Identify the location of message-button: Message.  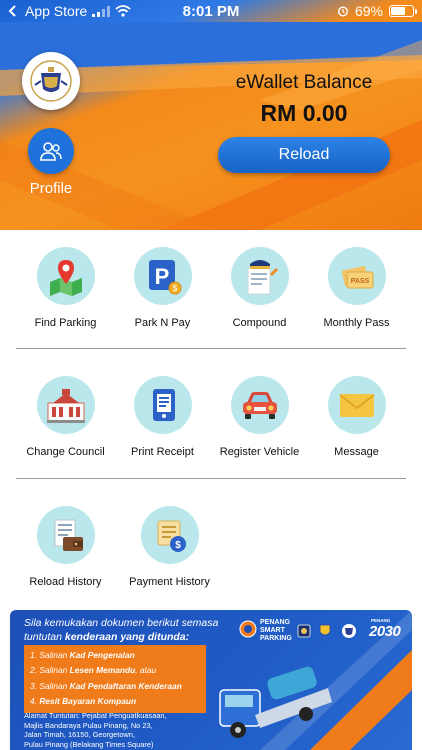
(356, 417).